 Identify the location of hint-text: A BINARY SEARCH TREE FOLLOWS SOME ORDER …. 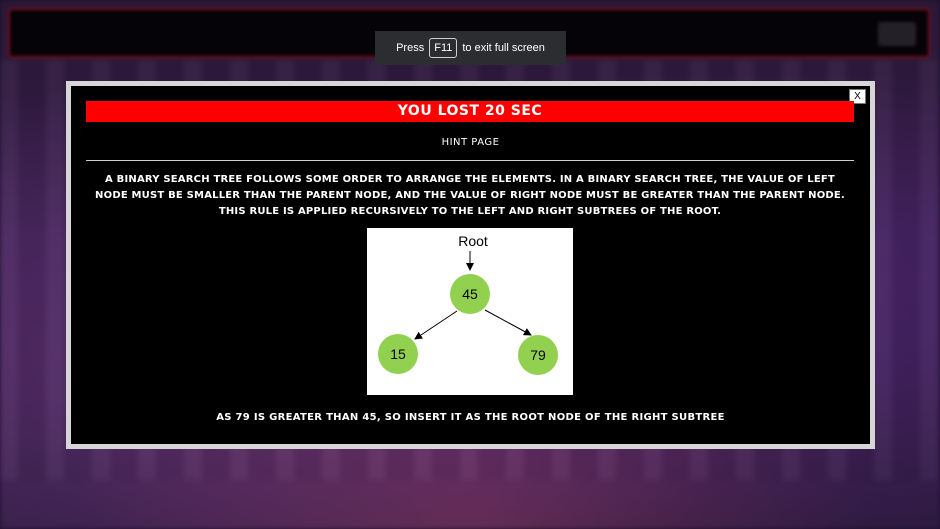
(470, 195).